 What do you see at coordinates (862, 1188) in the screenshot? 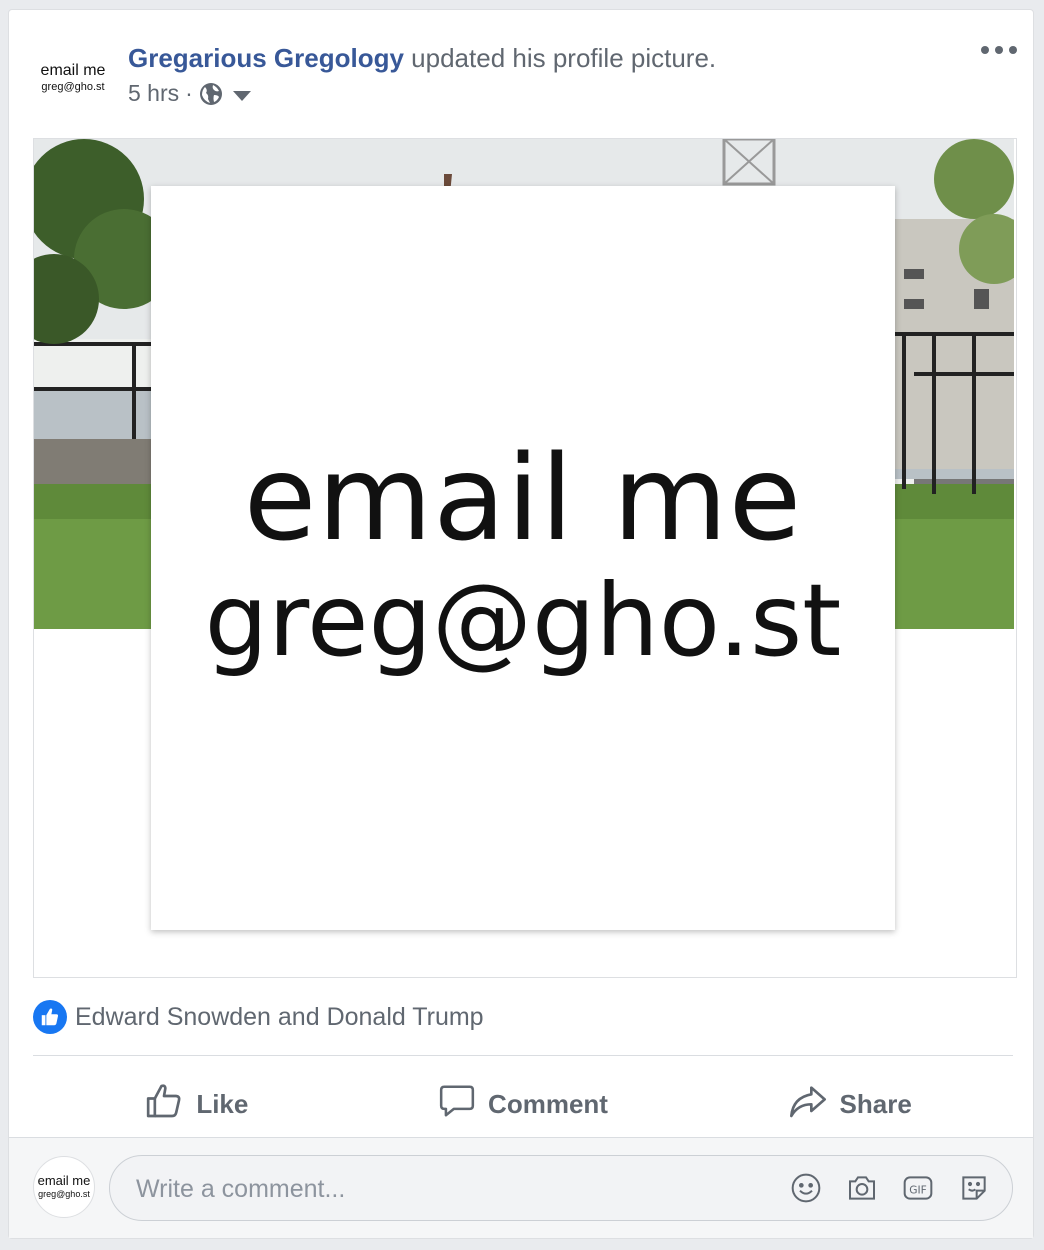
I see `camera-icon` at bounding box center [862, 1188].